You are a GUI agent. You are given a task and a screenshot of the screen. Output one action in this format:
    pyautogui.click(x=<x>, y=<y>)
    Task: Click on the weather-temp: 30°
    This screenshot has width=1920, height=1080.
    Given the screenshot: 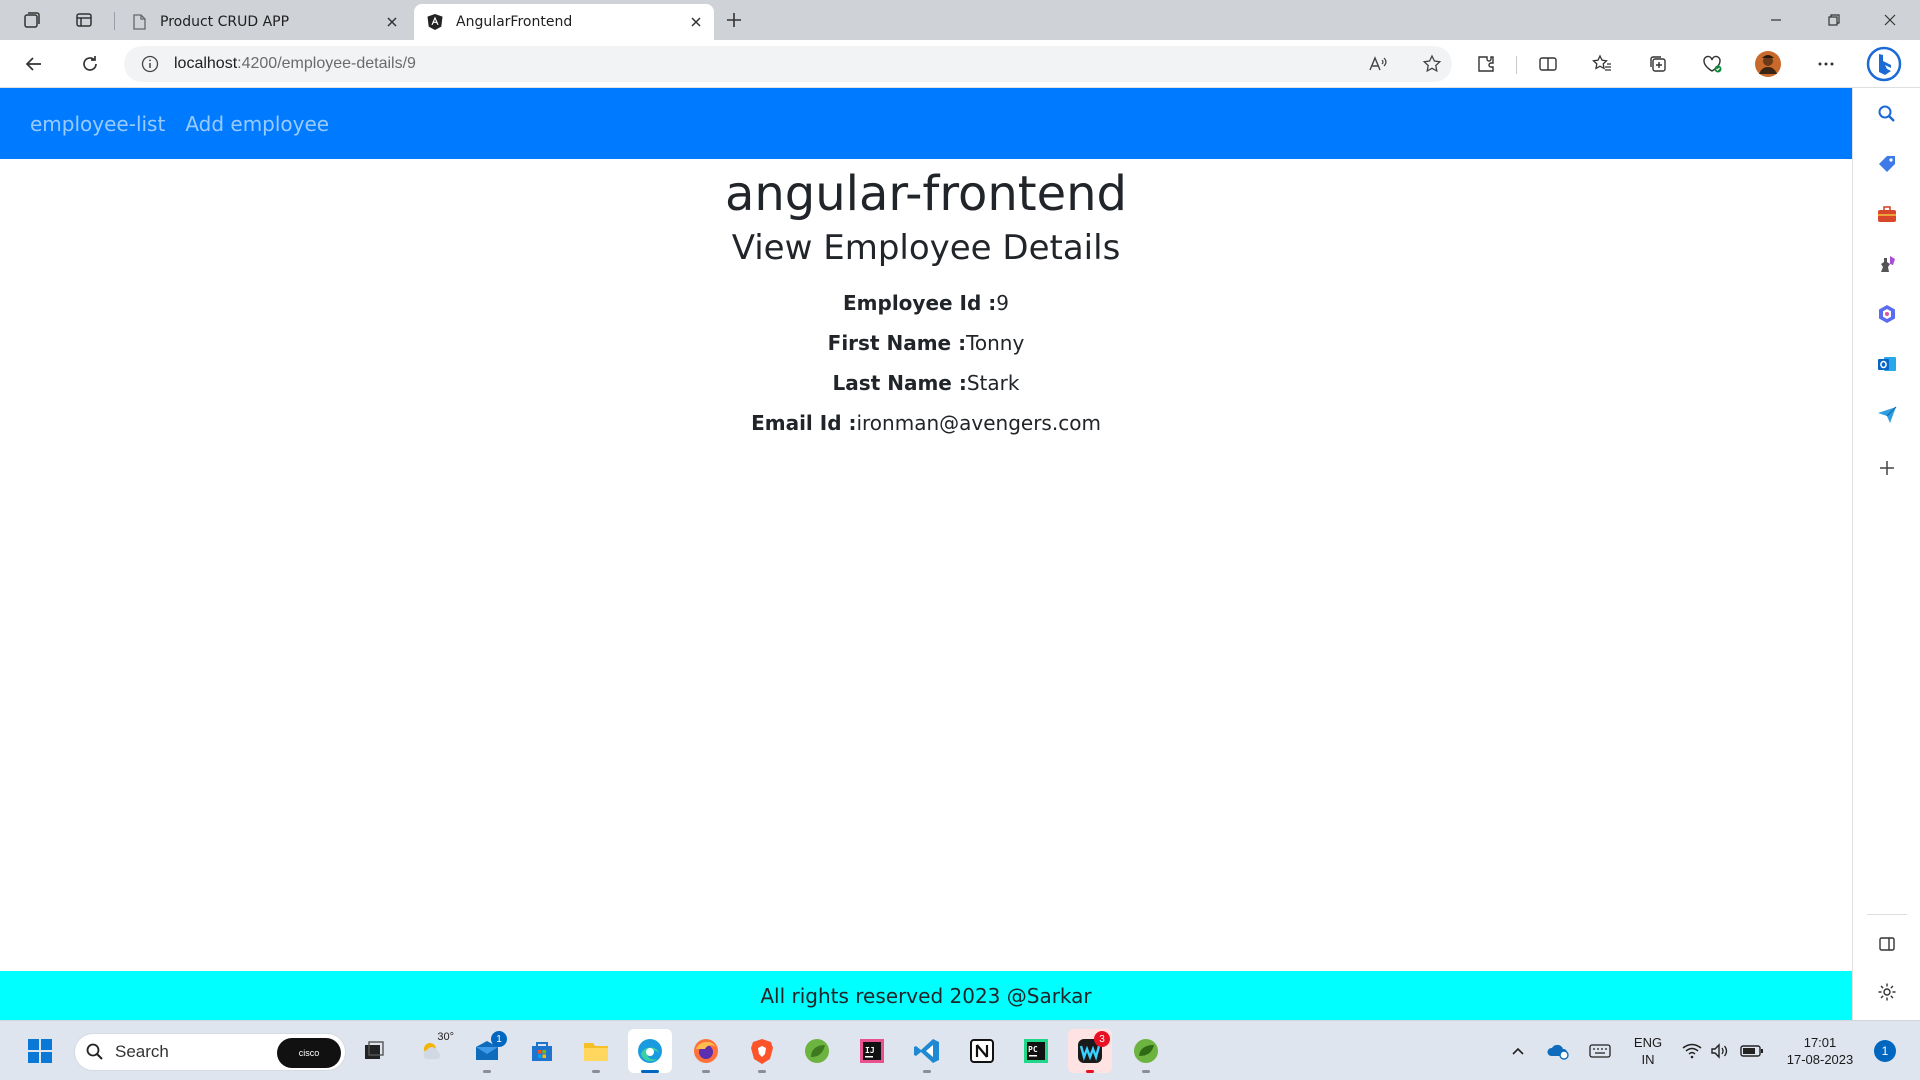 What is the action you would take?
    pyautogui.click(x=445, y=1037)
    